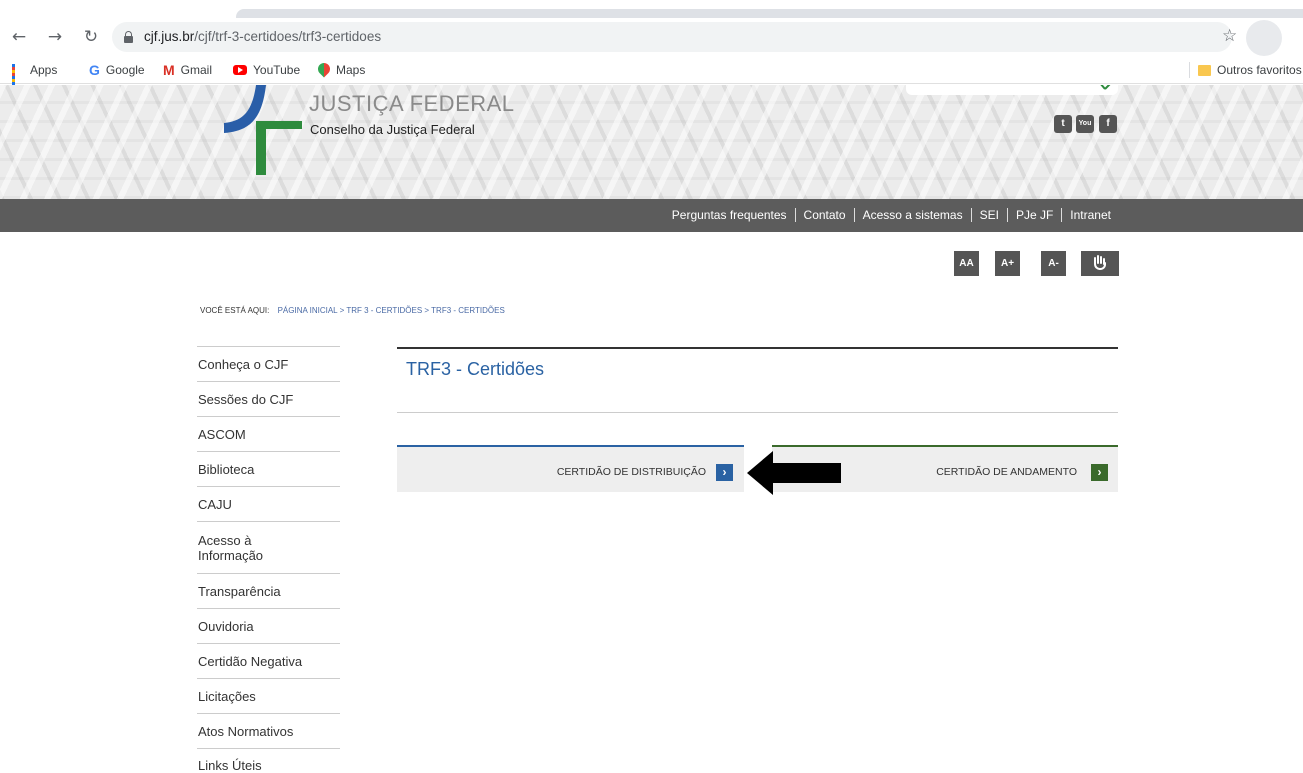  What do you see at coordinates (757, 348) in the screenshot?
I see `content-top-rule` at bounding box center [757, 348].